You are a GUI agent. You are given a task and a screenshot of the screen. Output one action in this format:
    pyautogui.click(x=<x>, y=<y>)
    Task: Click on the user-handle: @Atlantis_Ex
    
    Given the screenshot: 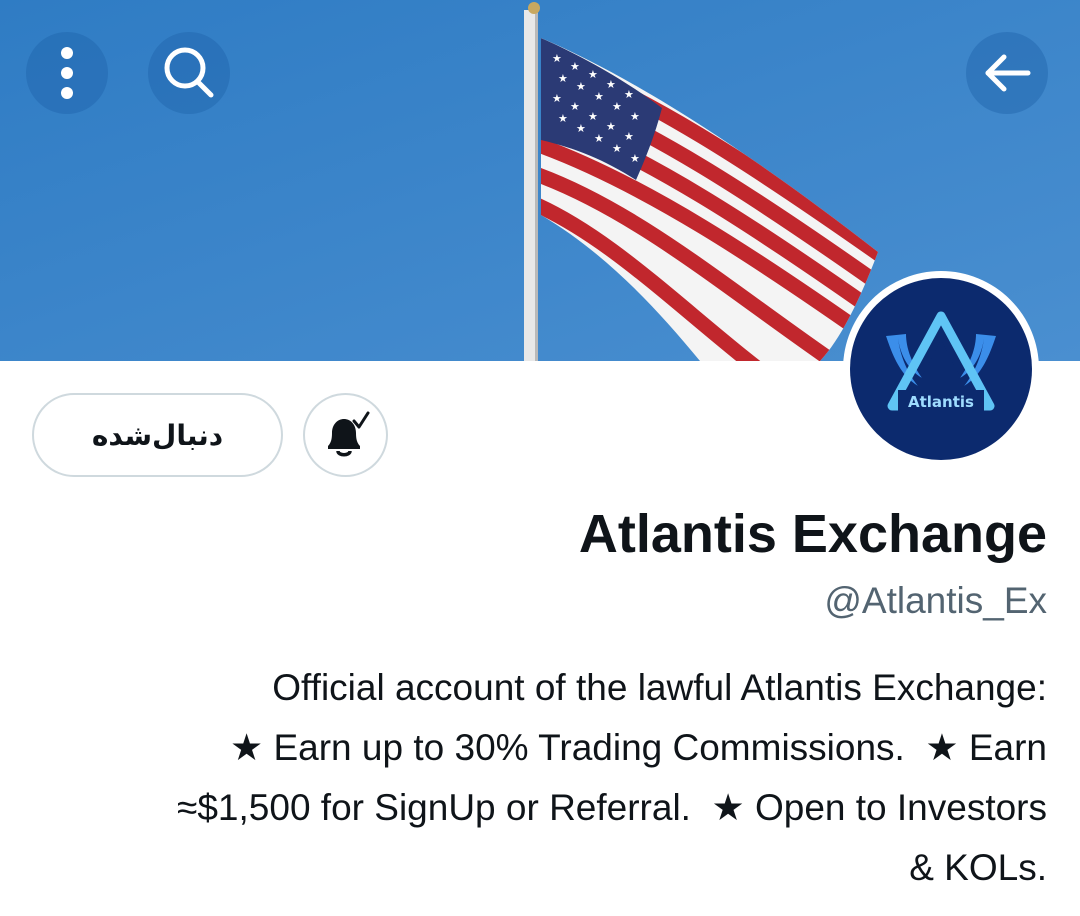 What is the action you would take?
    pyautogui.click(x=935, y=600)
    